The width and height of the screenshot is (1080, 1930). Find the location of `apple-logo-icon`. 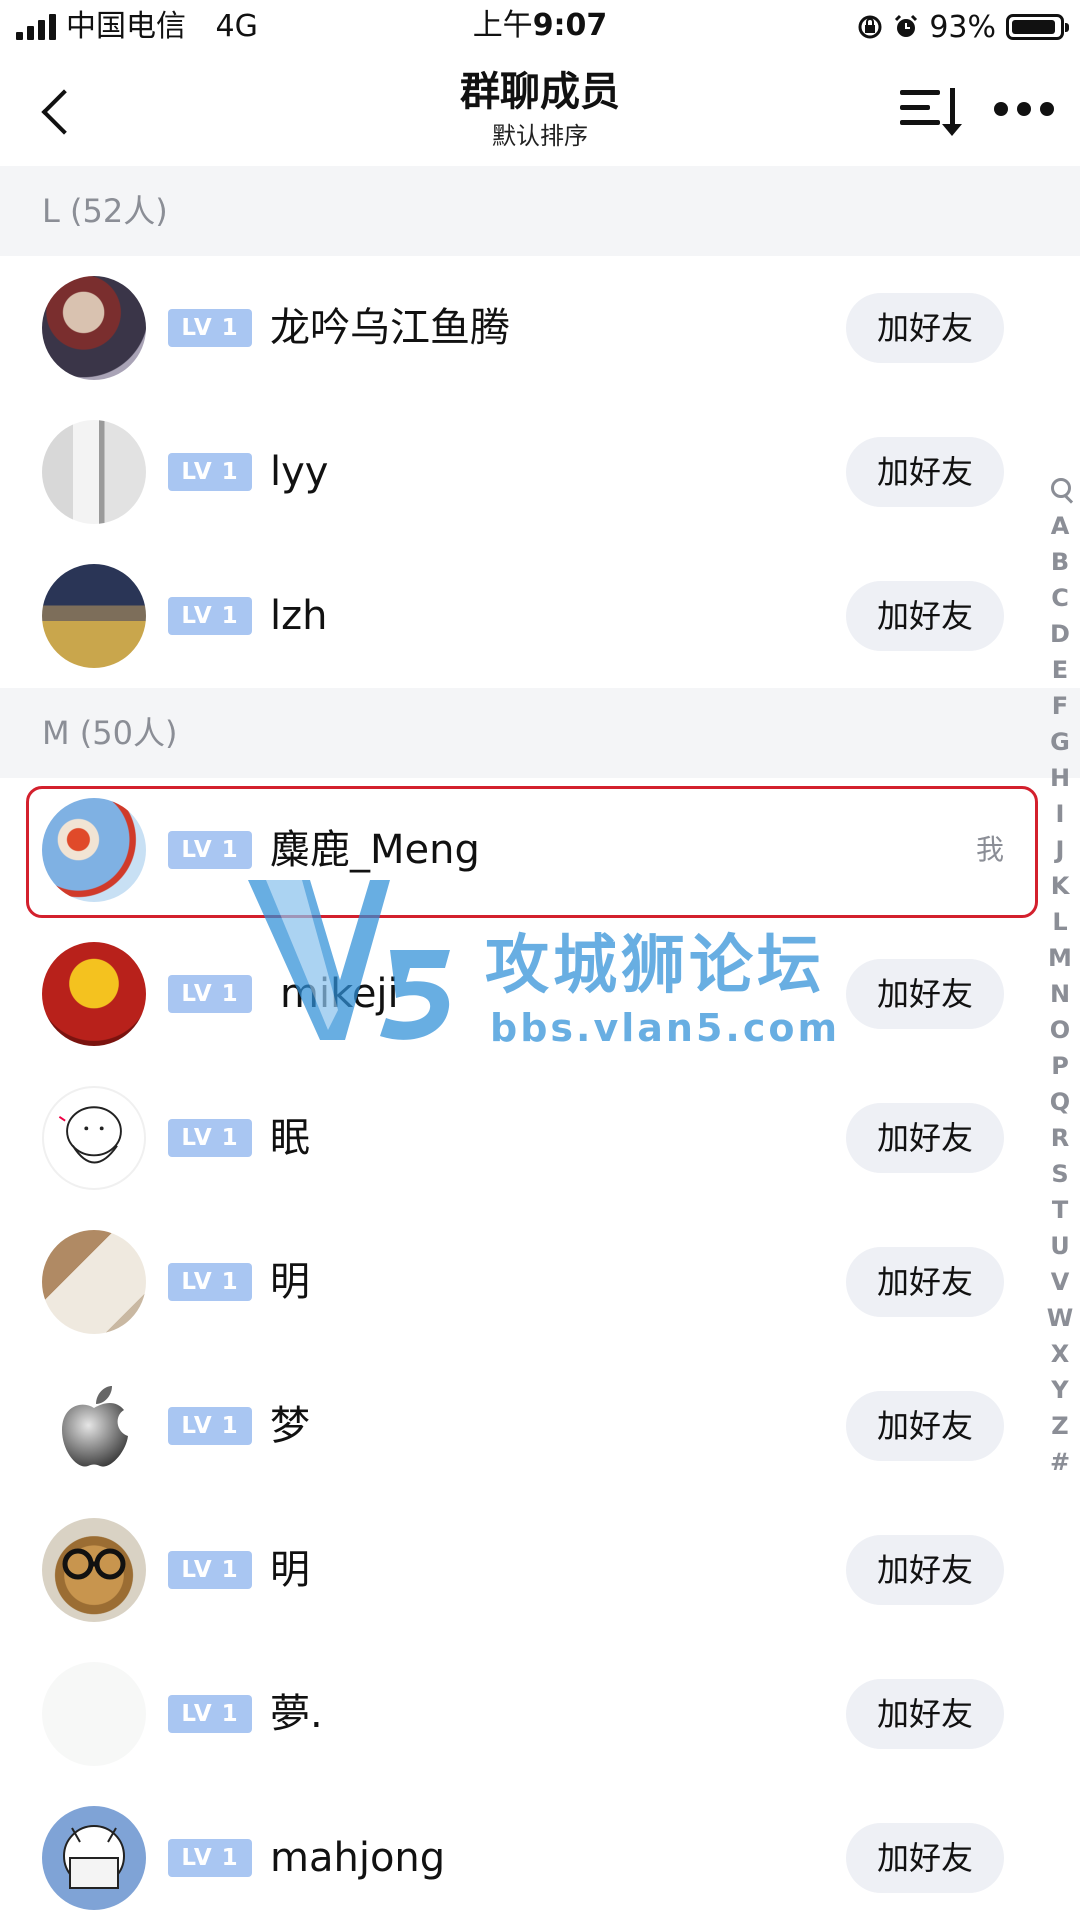

apple-logo-icon is located at coordinates (95, 1426).